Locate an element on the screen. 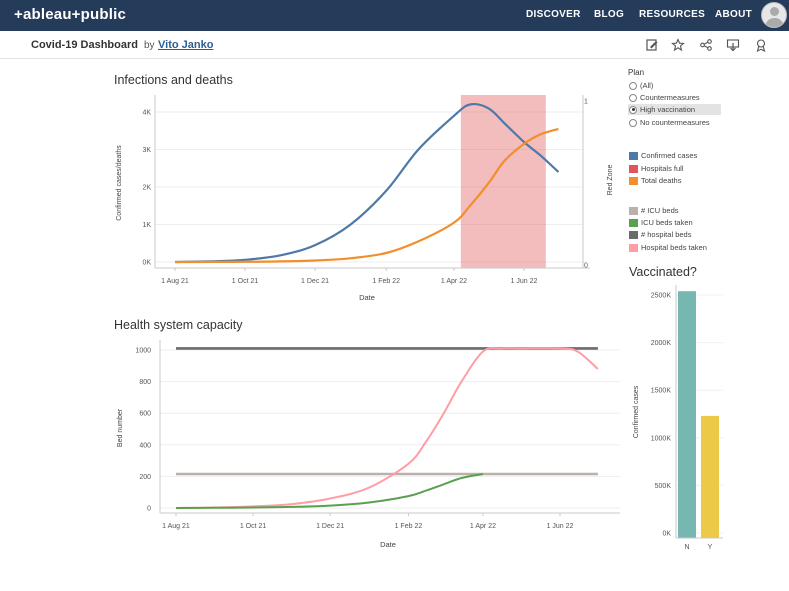 The image size is (789, 591). y-tick-label: 1K is located at coordinates (146, 225).